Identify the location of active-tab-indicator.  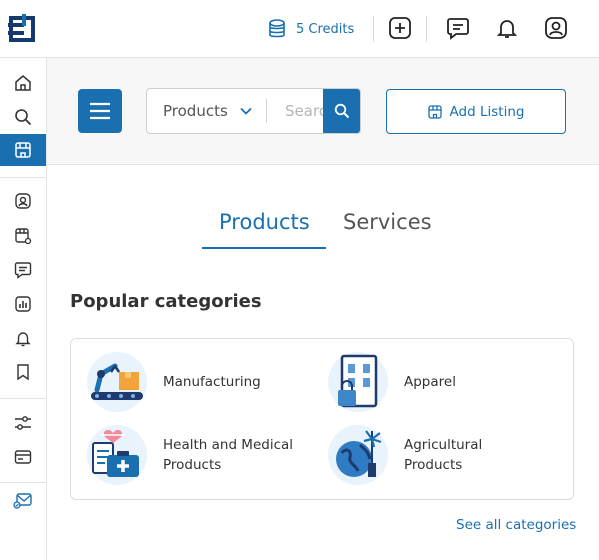
(264, 248).